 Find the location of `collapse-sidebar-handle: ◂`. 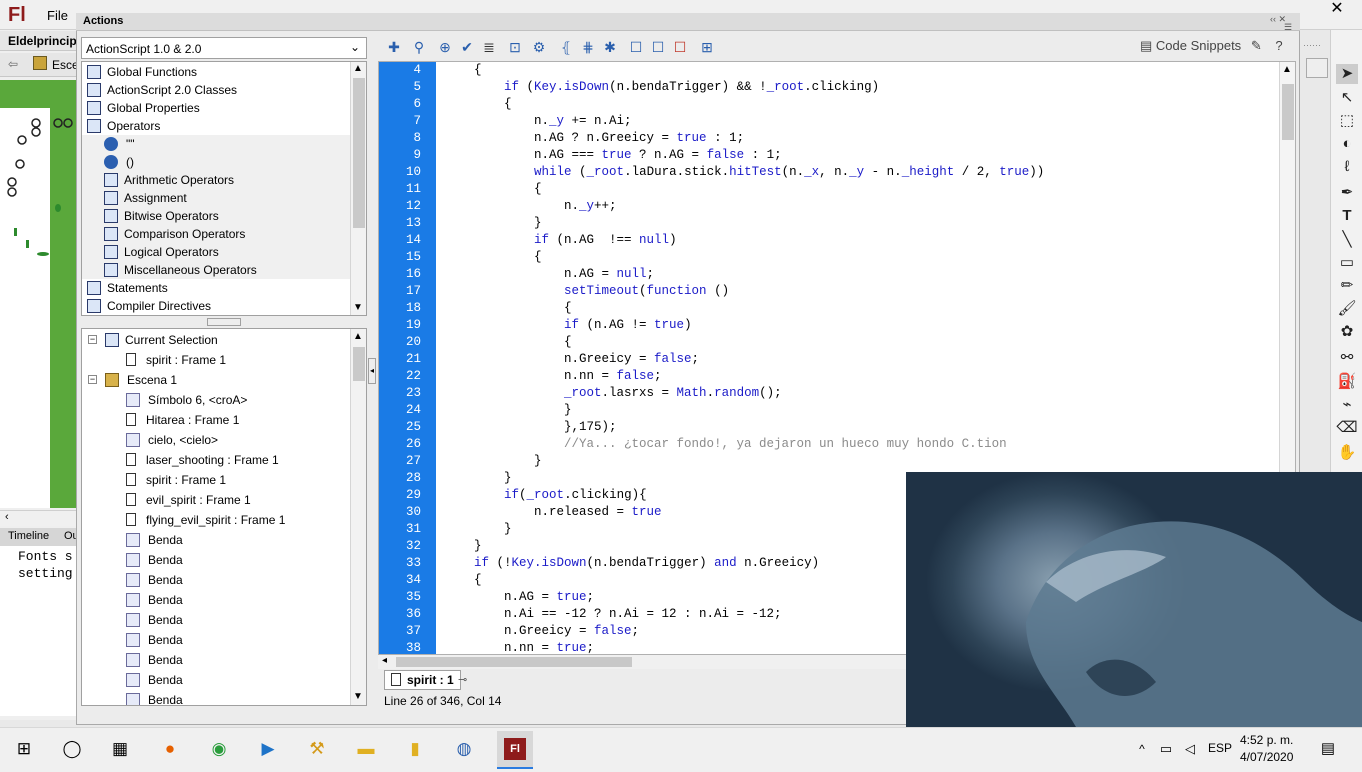

collapse-sidebar-handle: ◂ is located at coordinates (372, 371).